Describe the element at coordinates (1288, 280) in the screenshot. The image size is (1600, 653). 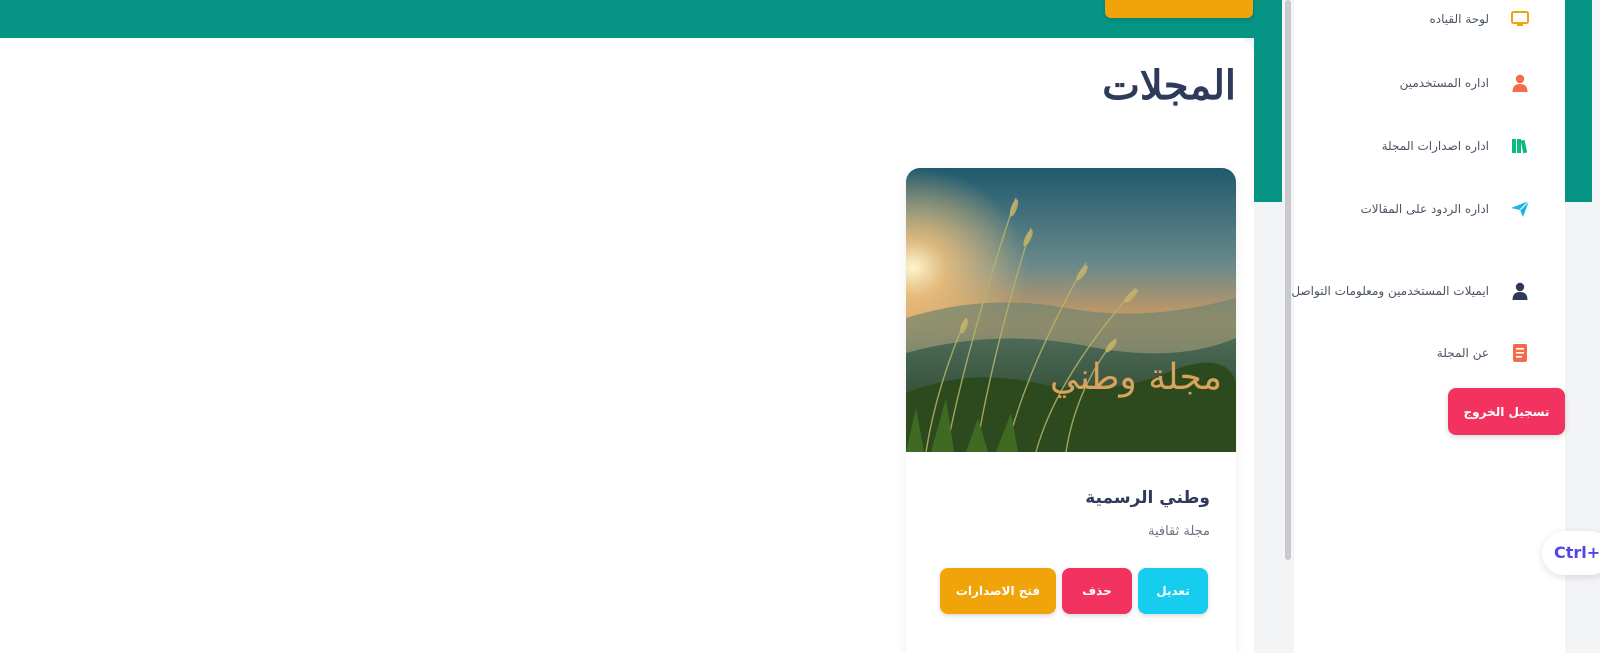
I see `scrollbar-thumb` at that location.